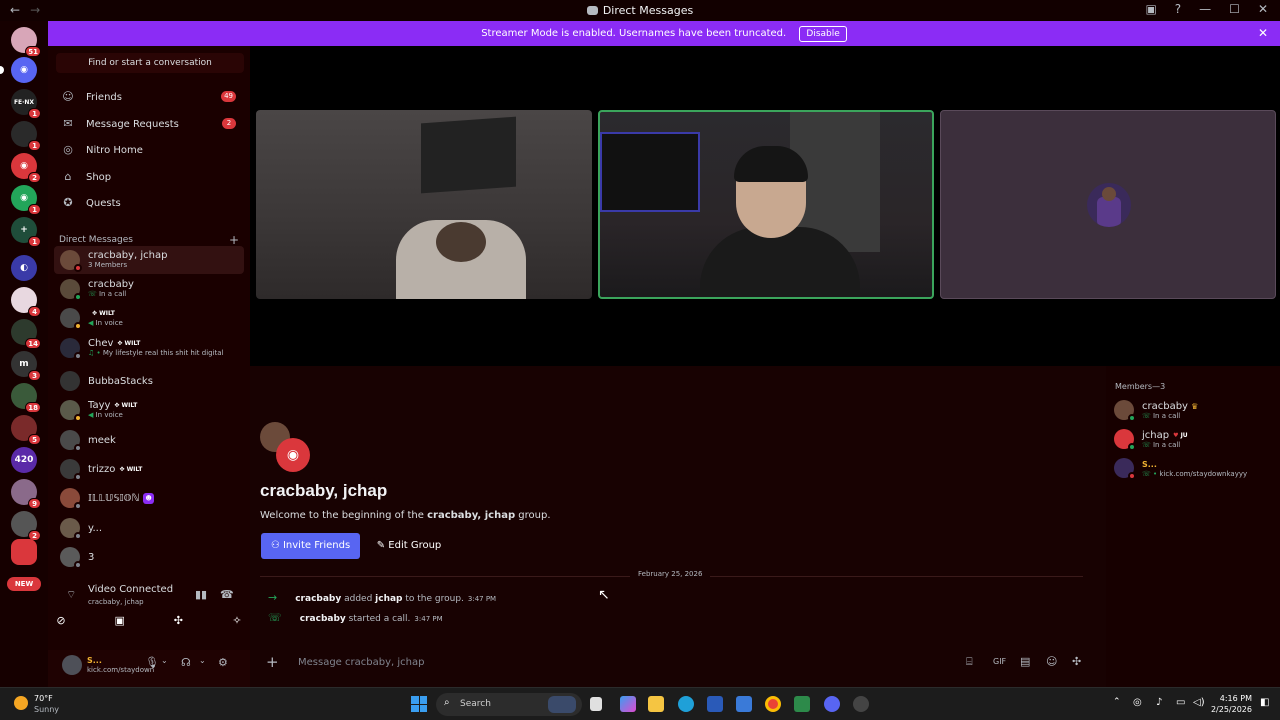 Image resolution: width=1280 pixels, height=720 pixels. What do you see at coordinates (149, 610) in the screenshot?
I see `voice-panel: ⌔ Video Connected cracbaby, jchap ▮▮ ☎` at bounding box center [149, 610].